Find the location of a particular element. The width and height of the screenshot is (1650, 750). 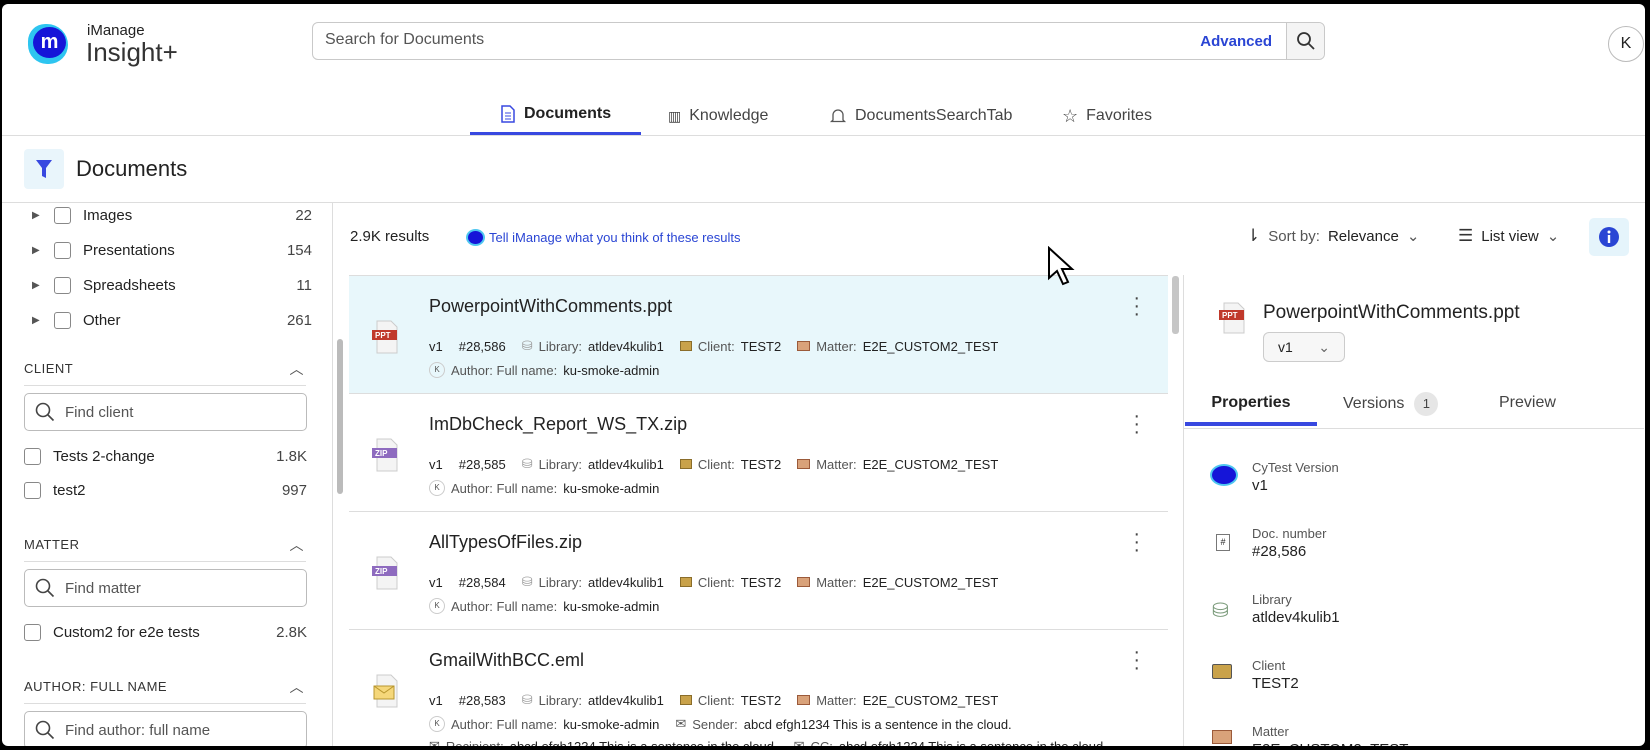

author-section-header: AUTHOR: FULL NAME ︿ is located at coordinates (165, 691).